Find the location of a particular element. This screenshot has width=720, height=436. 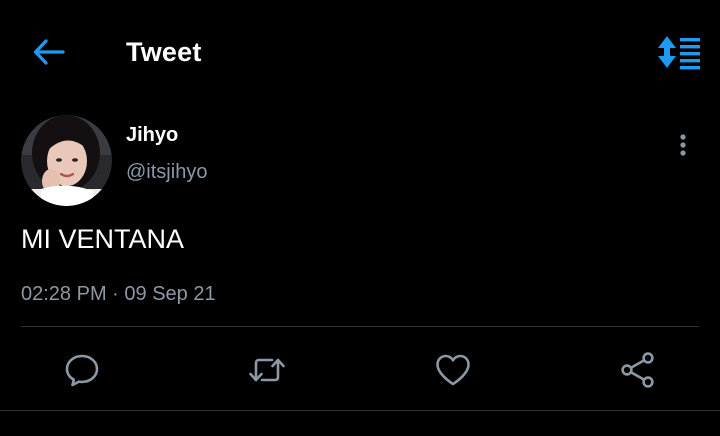

arrow-left-icon is located at coordinates (49, 52).